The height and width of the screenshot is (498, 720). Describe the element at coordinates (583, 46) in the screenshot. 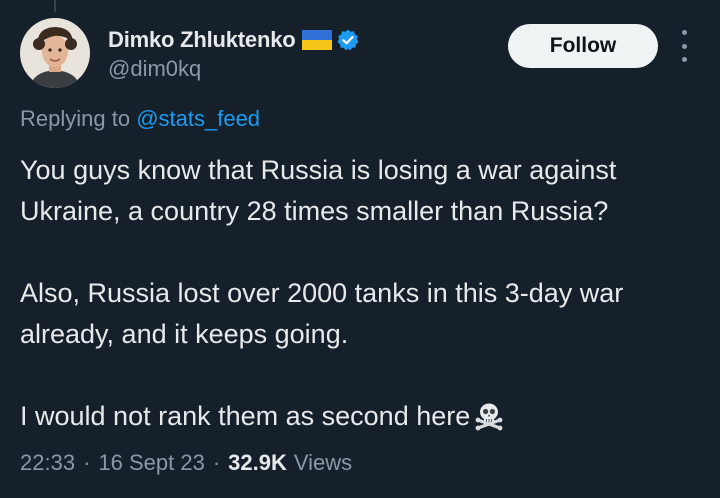

I see `follow-button: Follow` at that location.